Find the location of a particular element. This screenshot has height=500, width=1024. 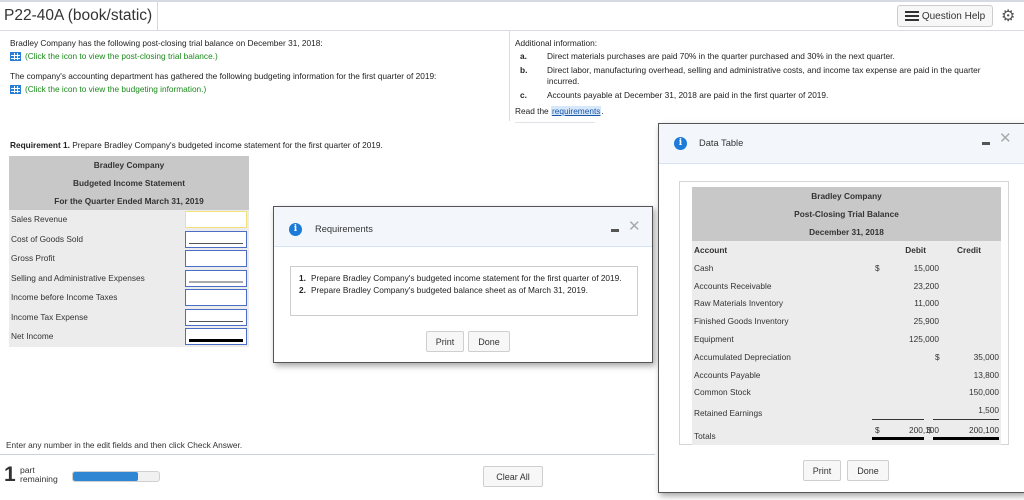

gross-profit-input is located at coordinates (216, 258).